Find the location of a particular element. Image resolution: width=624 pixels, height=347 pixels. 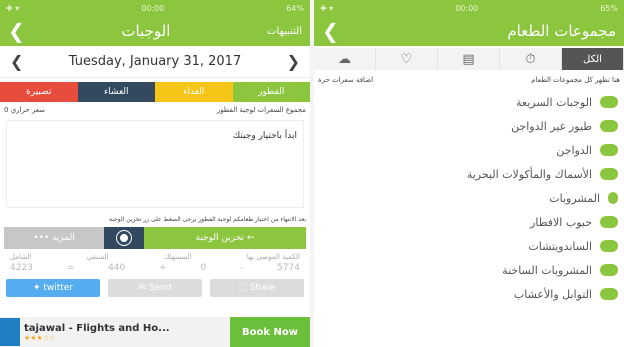

list-item: الساندويتشات is located at coordinates (469, 246).